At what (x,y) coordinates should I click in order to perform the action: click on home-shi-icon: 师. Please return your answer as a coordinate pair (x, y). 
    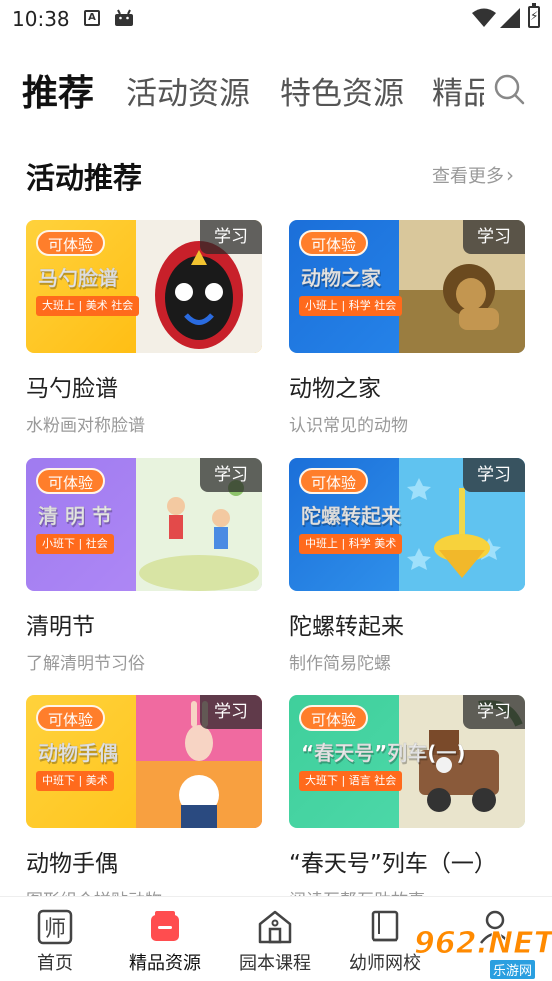
    Looking at the image, I should click on (55, 927).